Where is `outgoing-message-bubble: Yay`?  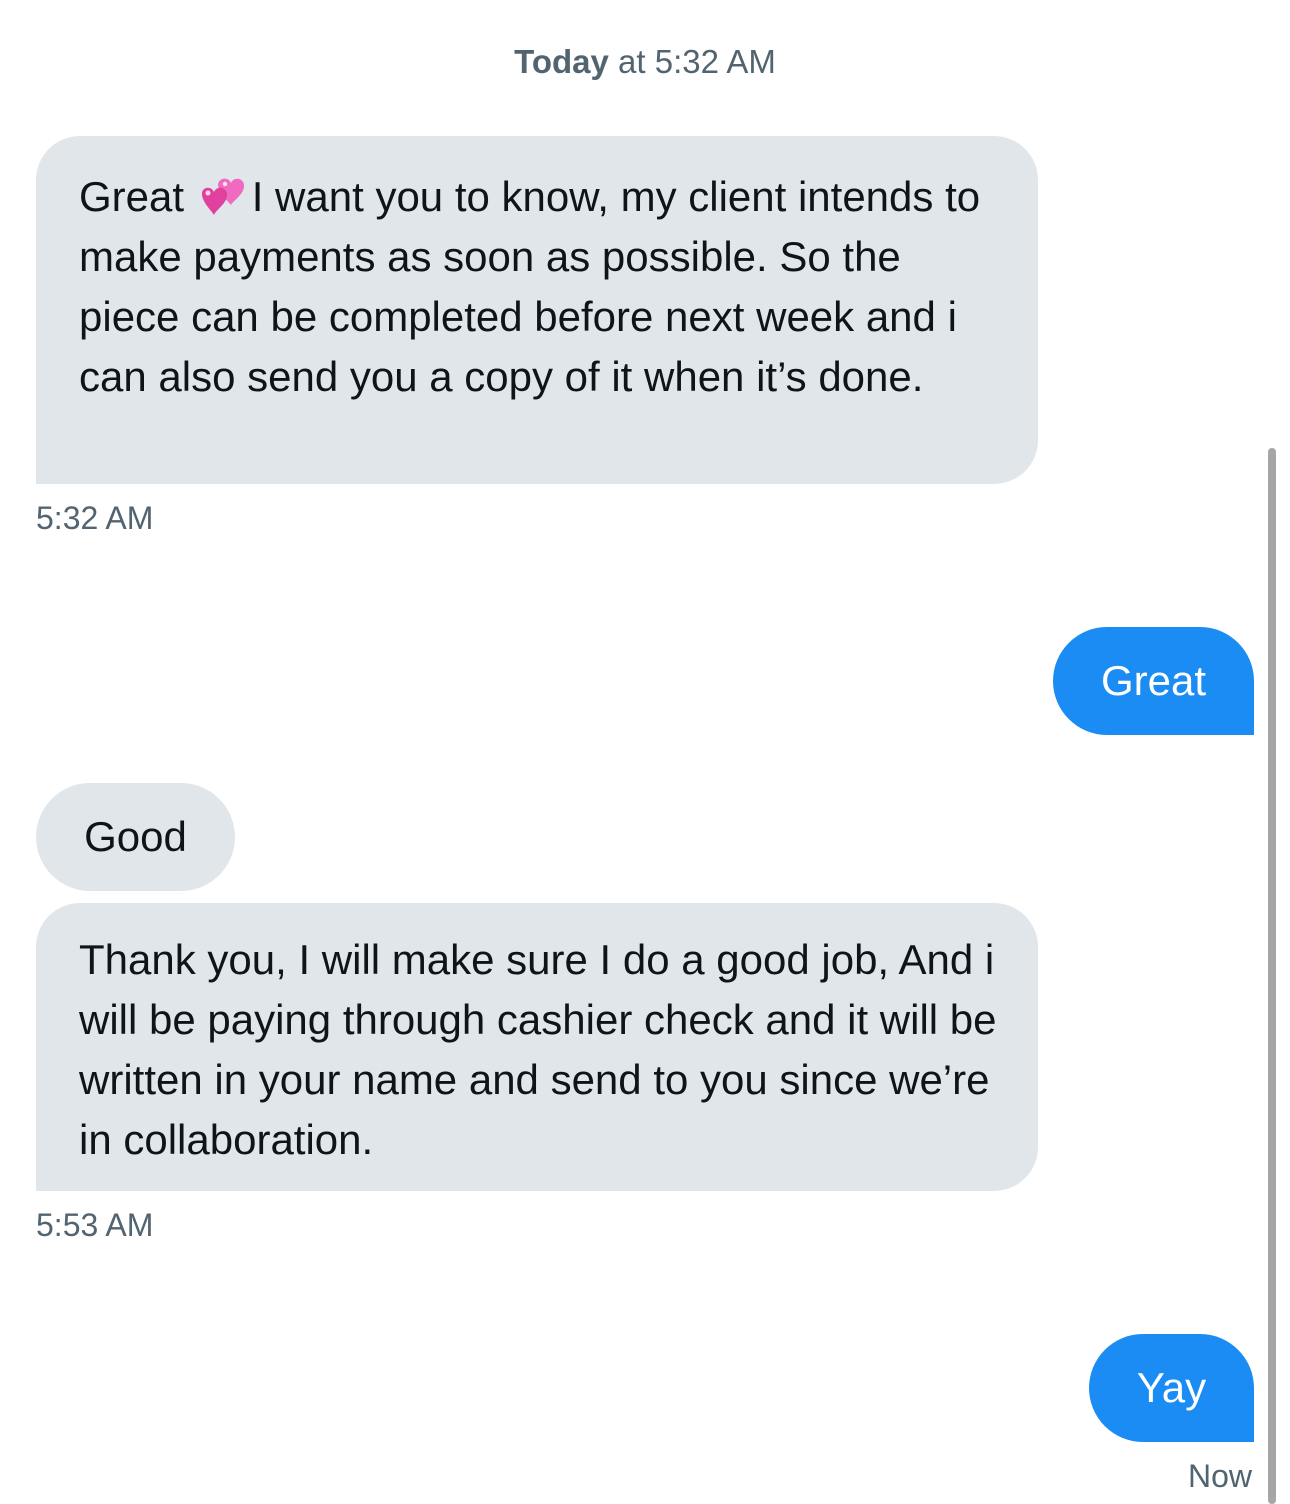 outgoing-message-bubble: Yay is located at coordinates (1171, 1388).